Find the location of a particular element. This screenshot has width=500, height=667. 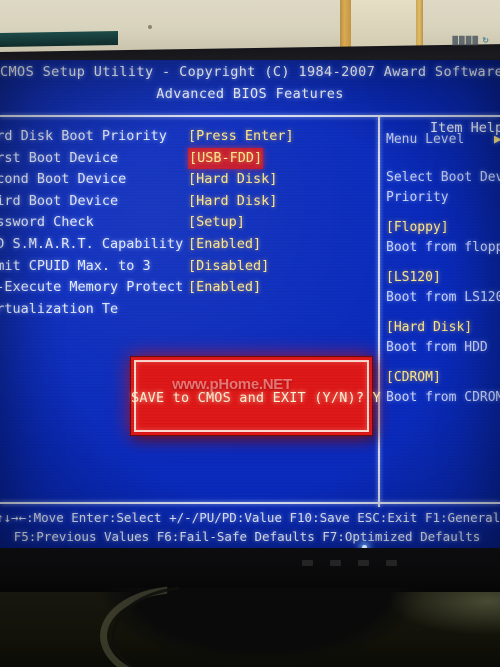

setting-row-limit-cpuid-max: Limit CPUID Max. to 3 [Disabled] is located at coordinates (190, 267).